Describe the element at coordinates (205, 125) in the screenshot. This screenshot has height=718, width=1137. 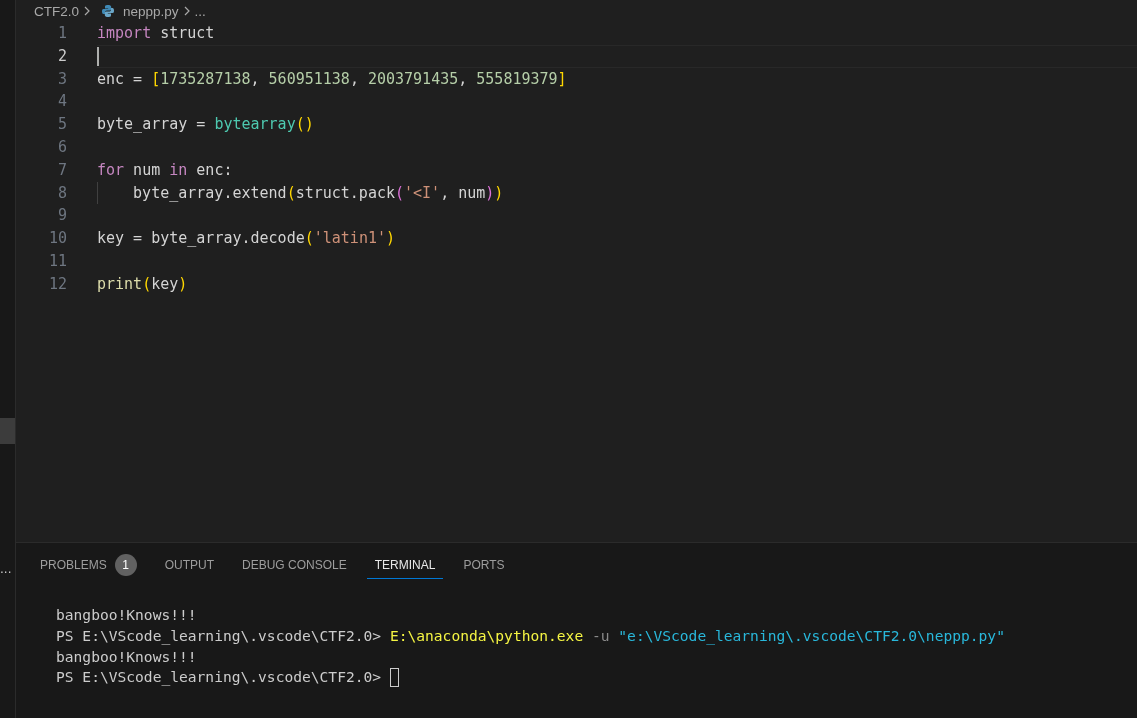
I see `code-line: byte_array = bytearray()` at that location.